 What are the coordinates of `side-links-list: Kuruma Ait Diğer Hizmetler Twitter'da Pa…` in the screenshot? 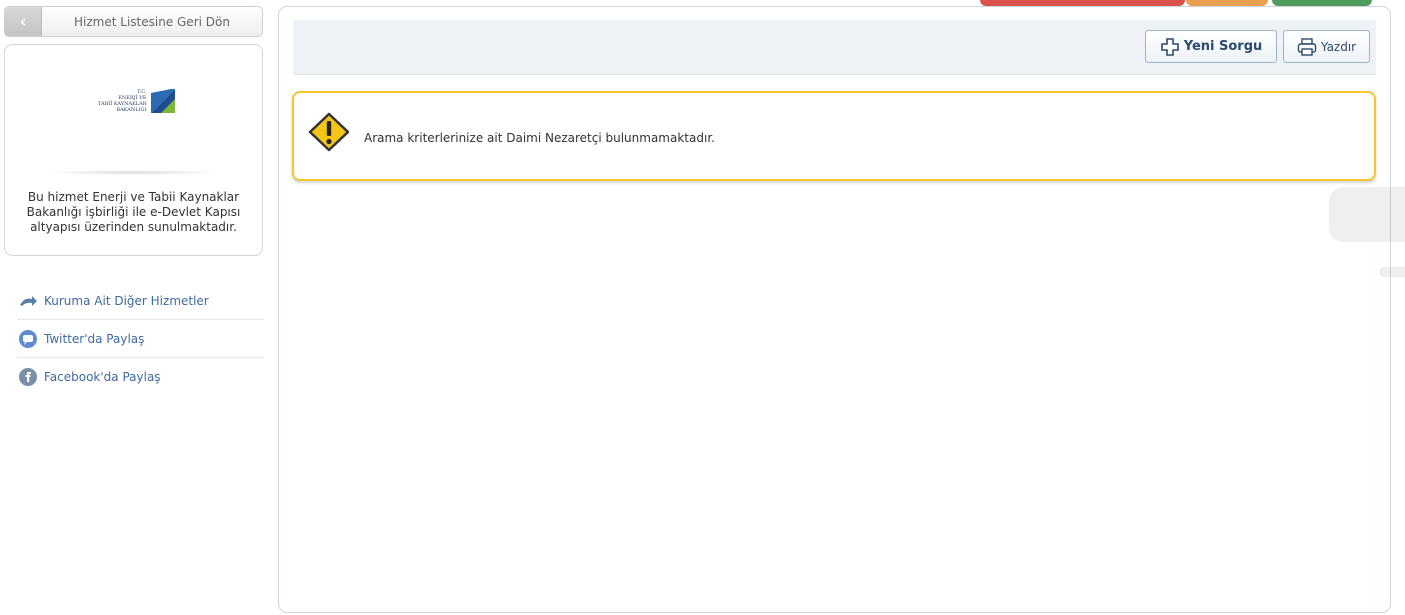 It's located at (141, 339).